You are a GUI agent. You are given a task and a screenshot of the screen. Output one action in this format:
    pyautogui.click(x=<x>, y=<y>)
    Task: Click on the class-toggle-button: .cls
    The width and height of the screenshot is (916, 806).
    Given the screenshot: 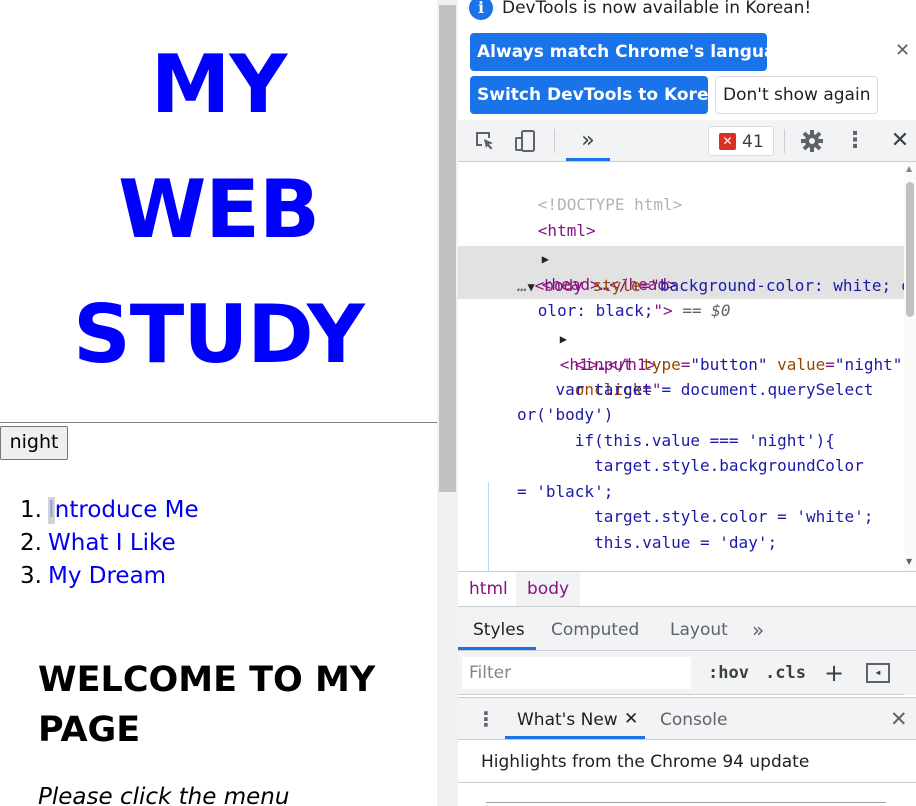 What is the action you would take?
    pyautogui.click(x=785, y=673)
    